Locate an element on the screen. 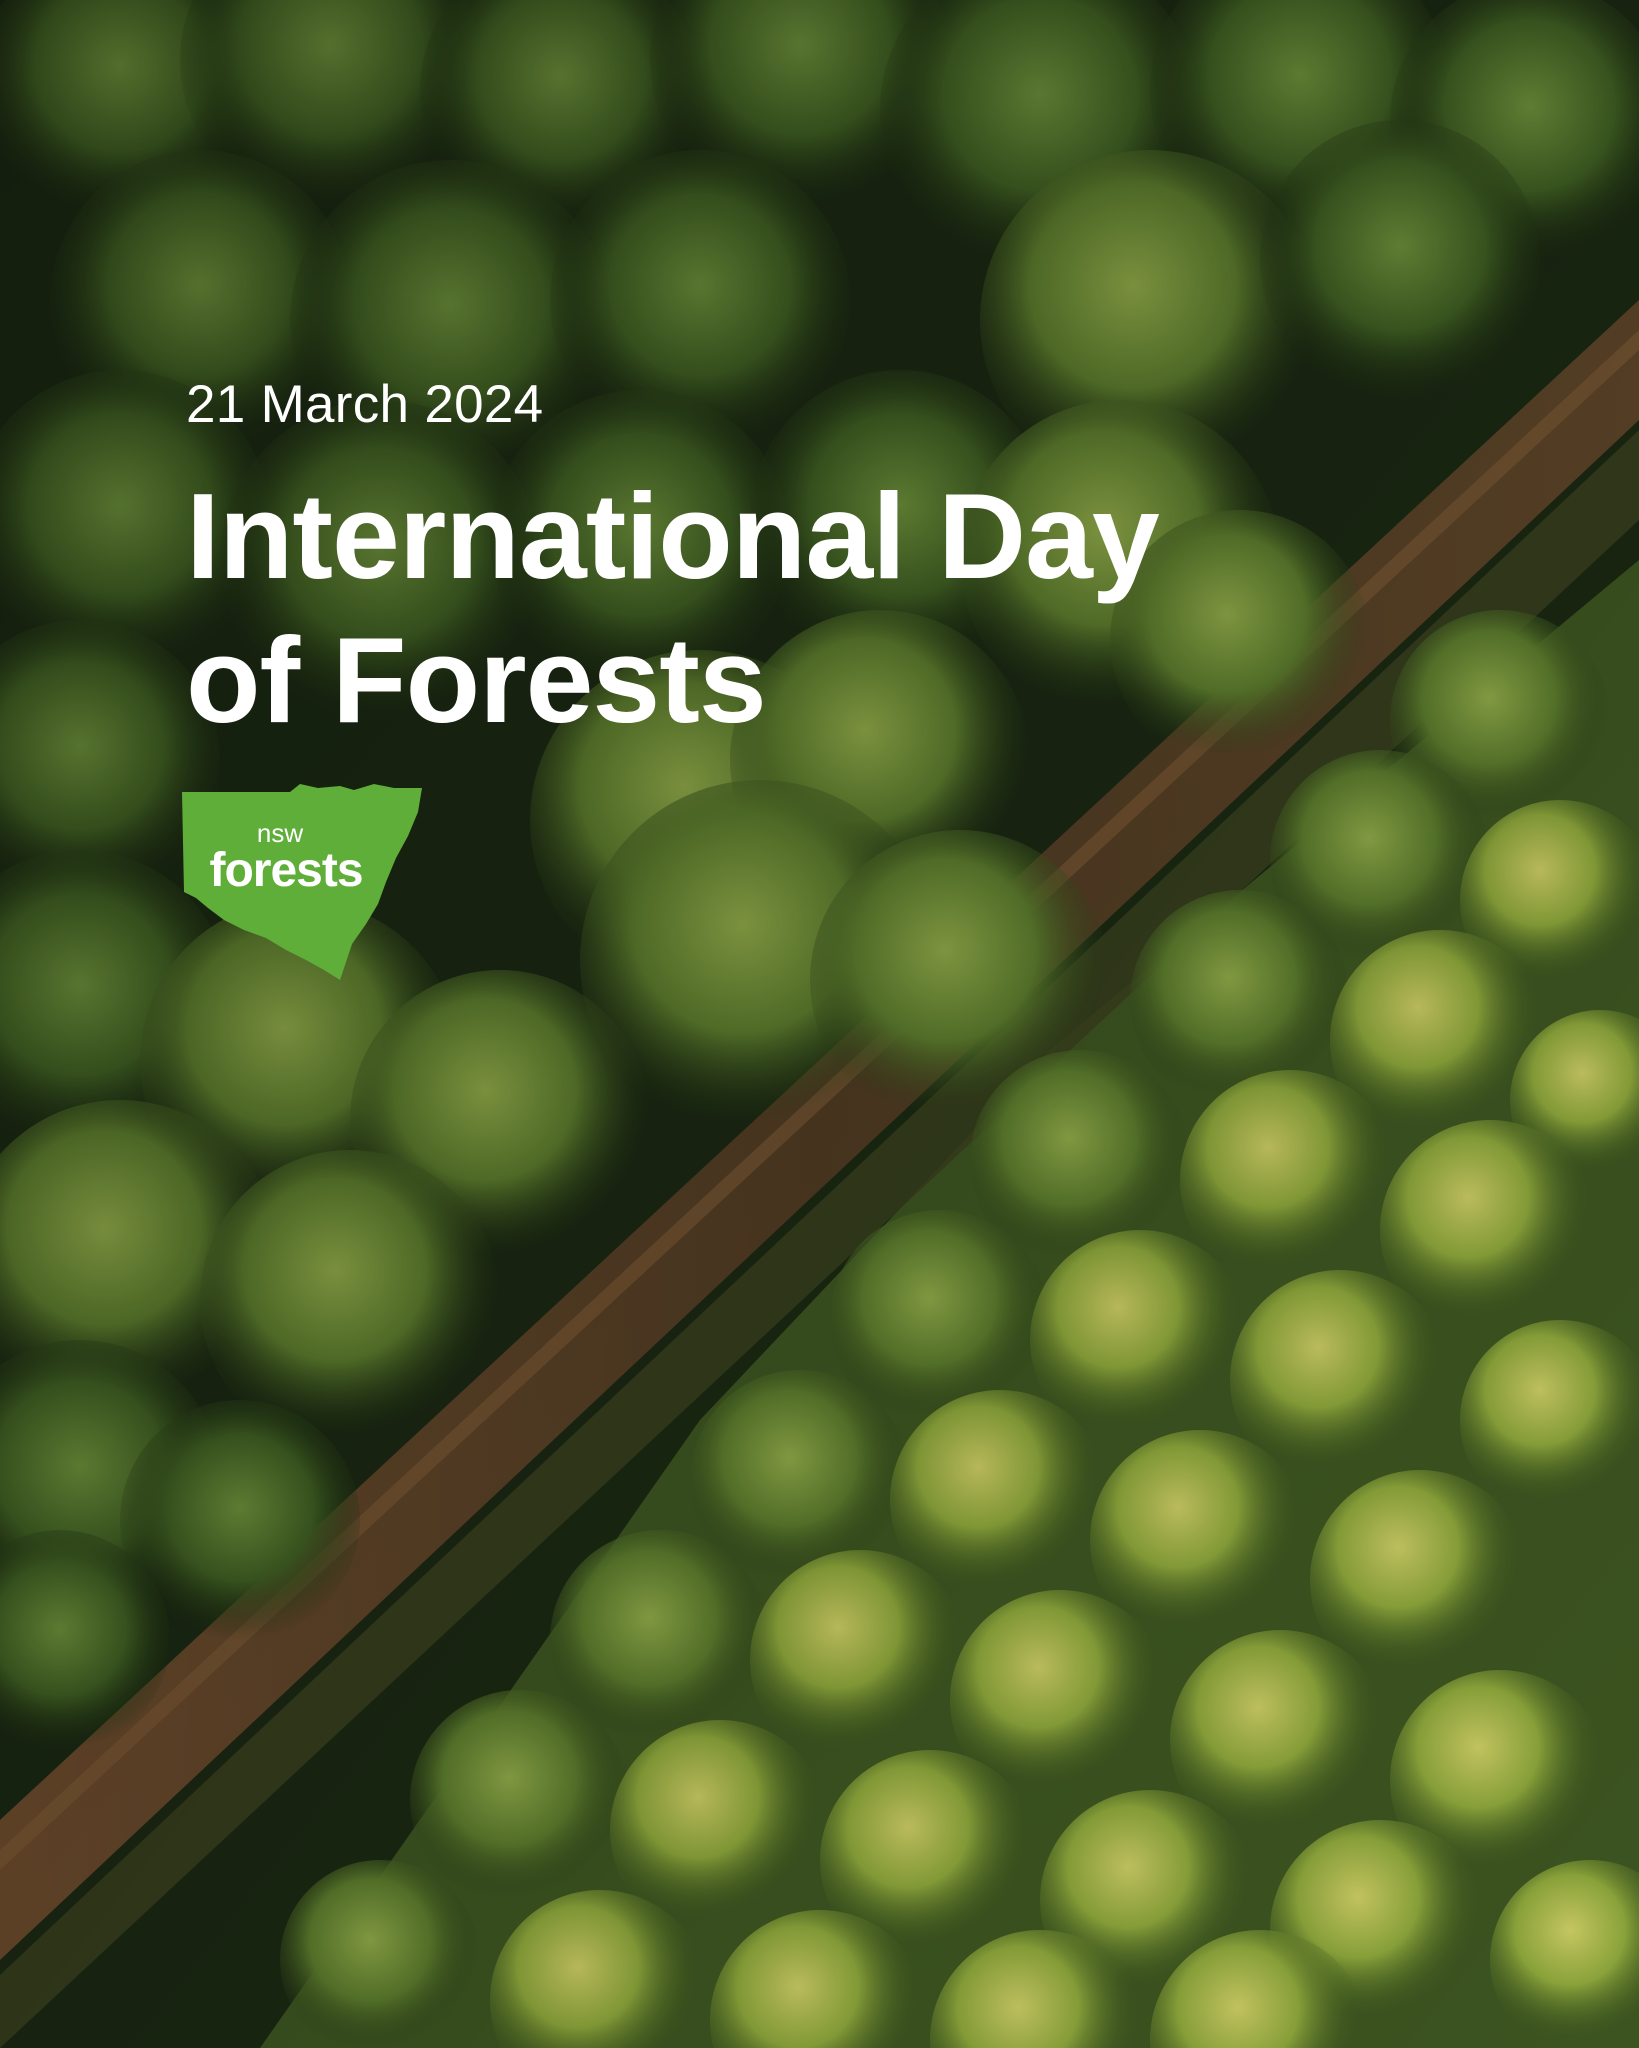 The image size is (1639, 2048). nsw-forests-logo: nsw forests is located at coordinates (302, 882).